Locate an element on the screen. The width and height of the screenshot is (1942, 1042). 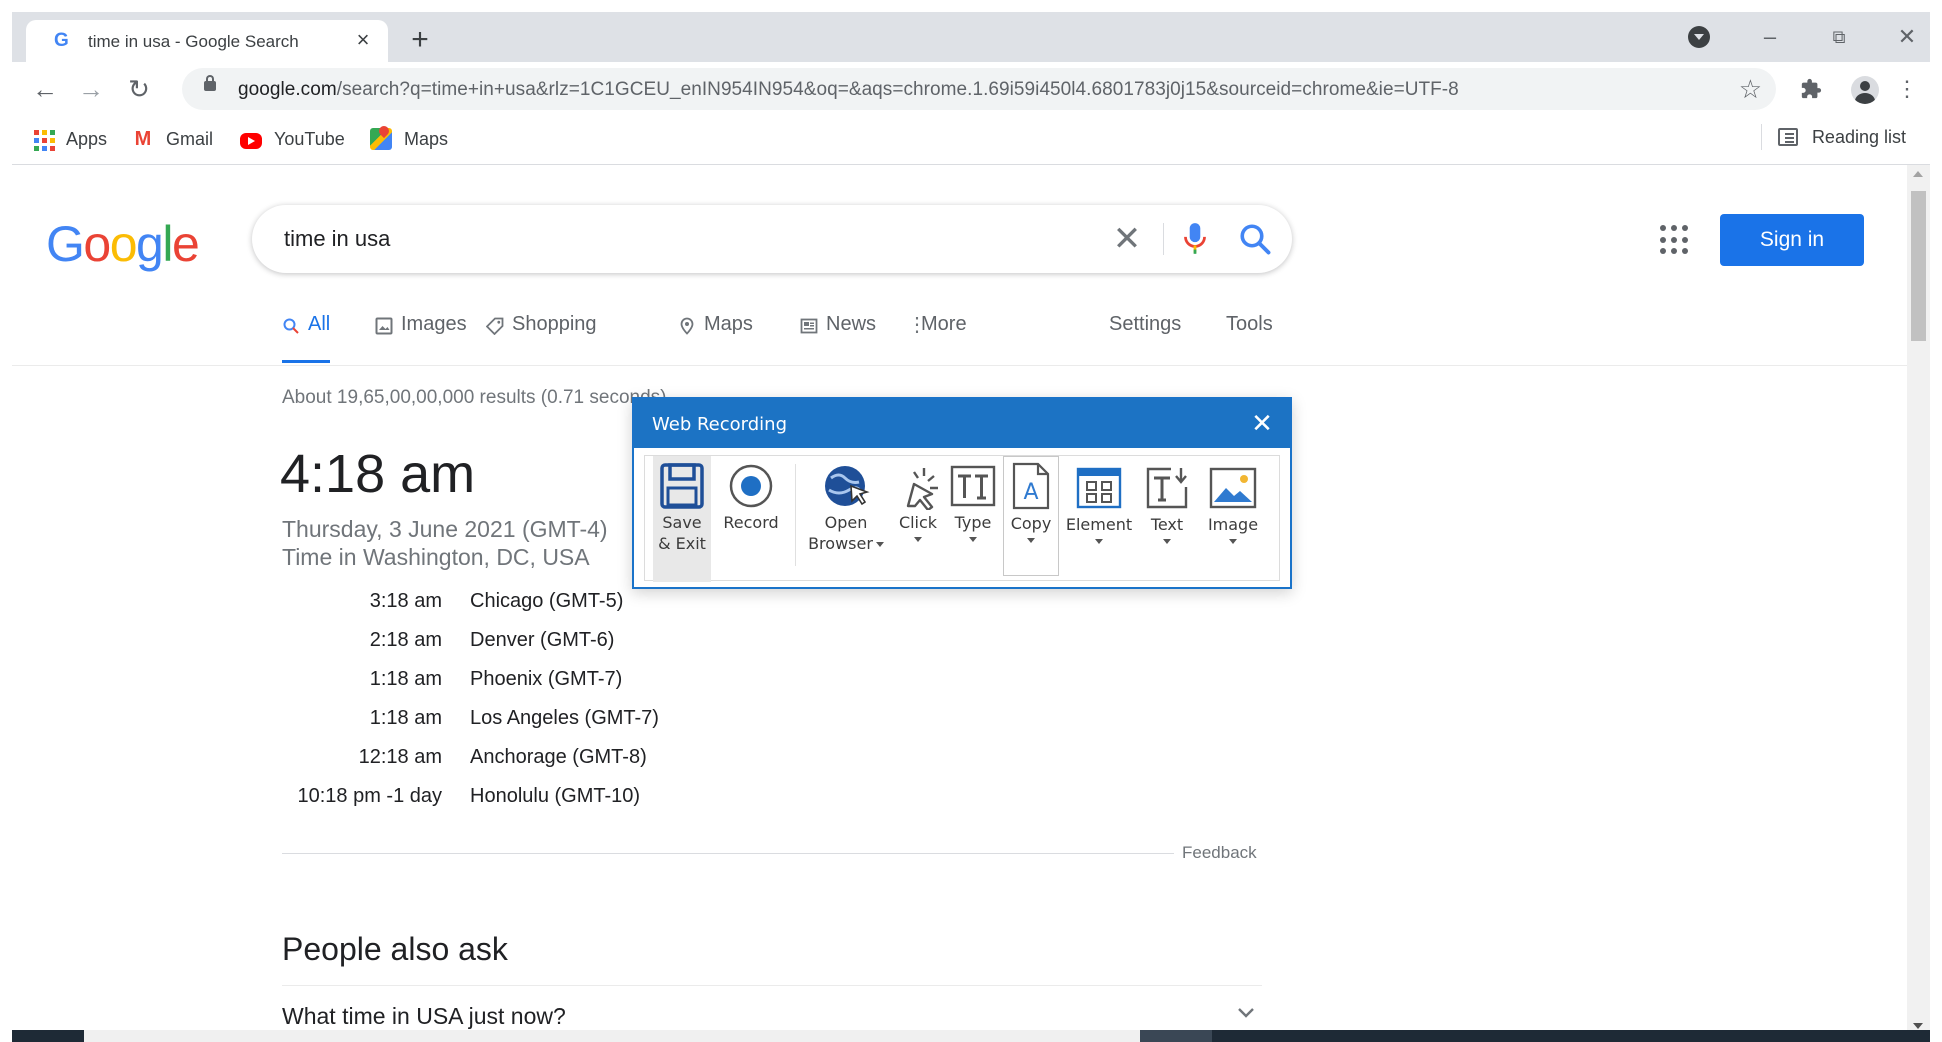
tab-shopping: Shopping is located at coordinates (541, 333).